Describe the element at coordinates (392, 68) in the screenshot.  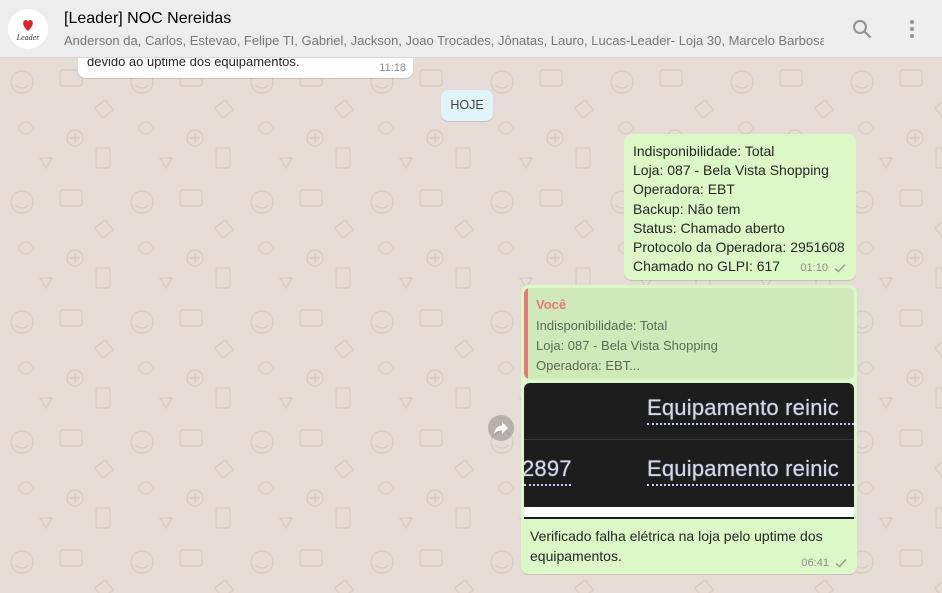
I see `message-time: 11:18` at that location.